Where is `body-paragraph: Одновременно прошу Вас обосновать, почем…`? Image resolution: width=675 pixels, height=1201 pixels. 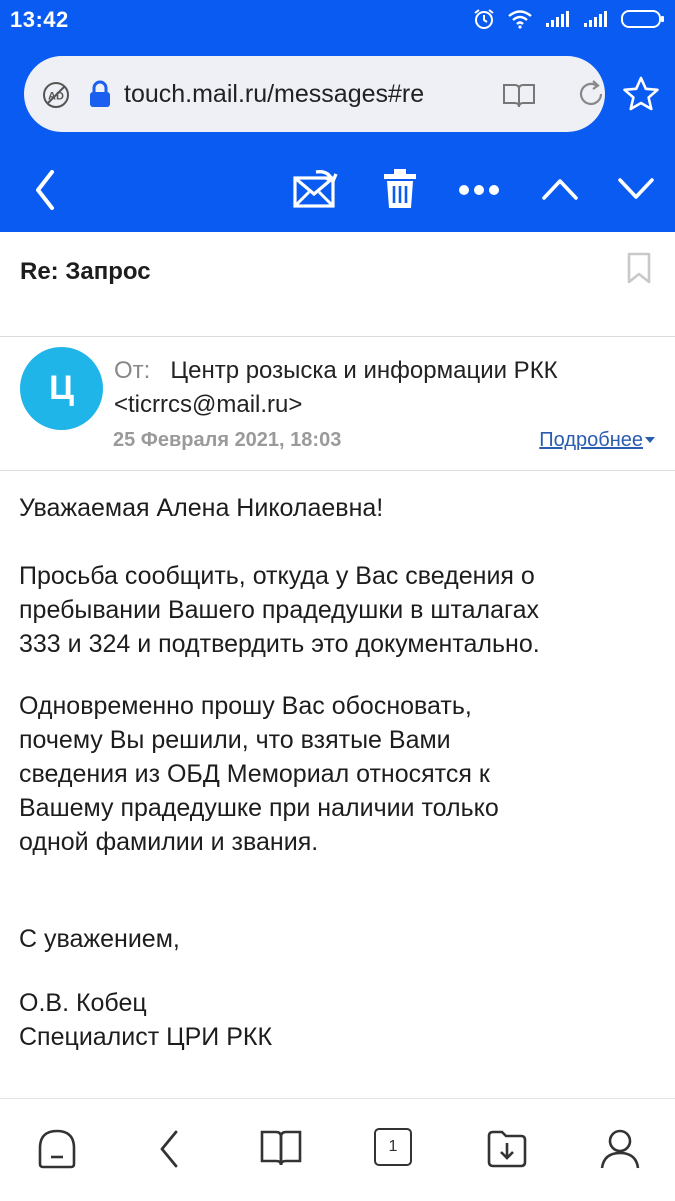 body-paragraph: Одновременно прошу Вас обосновать, почем… is located at coordinates (259, 774).